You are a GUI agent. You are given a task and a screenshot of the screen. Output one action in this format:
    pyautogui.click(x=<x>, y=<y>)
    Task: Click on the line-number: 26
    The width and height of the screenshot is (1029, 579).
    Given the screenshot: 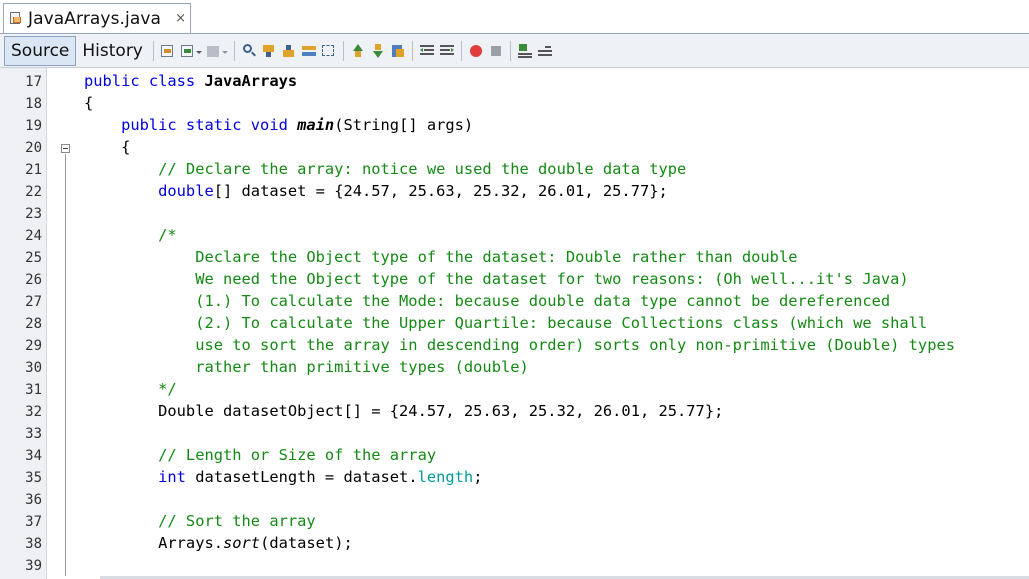 What is the action you would take?
    pyautogui.click(x=33, y=280)
    